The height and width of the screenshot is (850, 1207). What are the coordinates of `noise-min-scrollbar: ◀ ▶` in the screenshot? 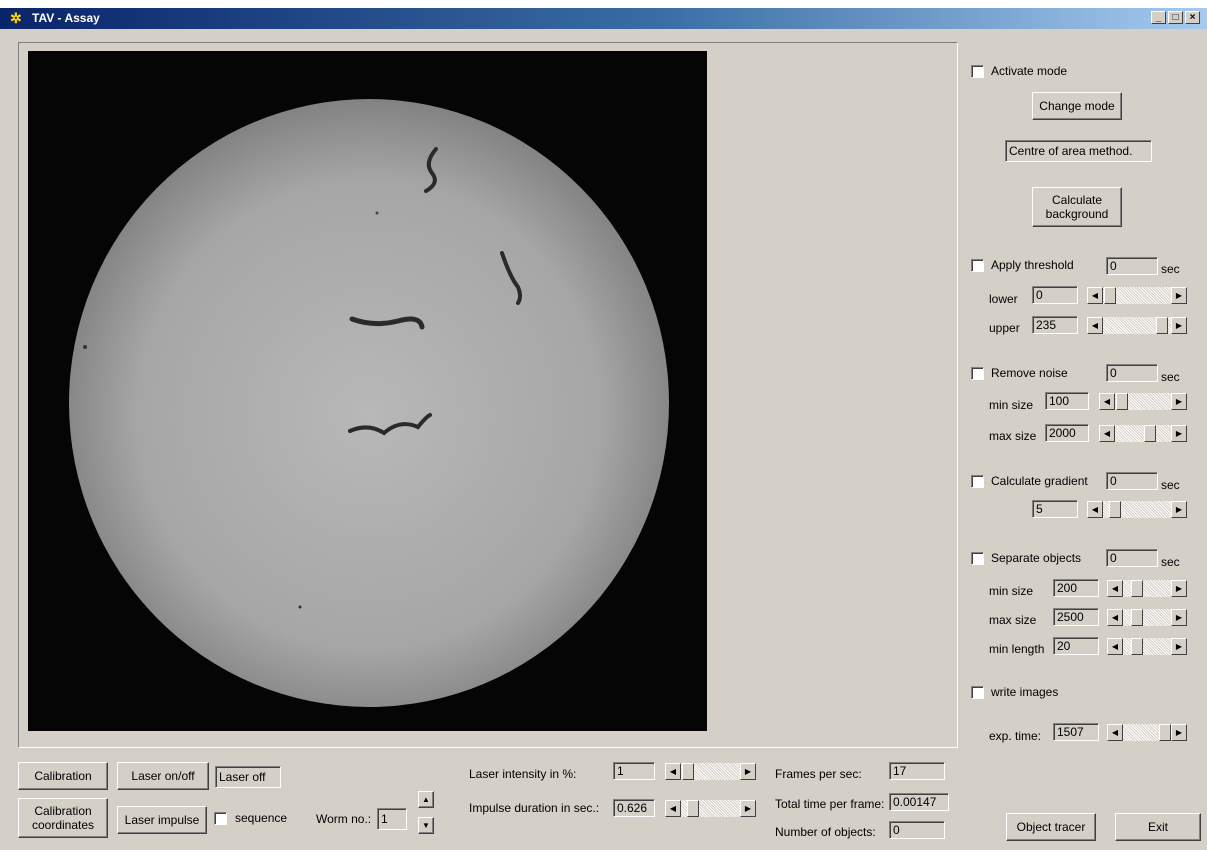 It's located at (1143, 401).